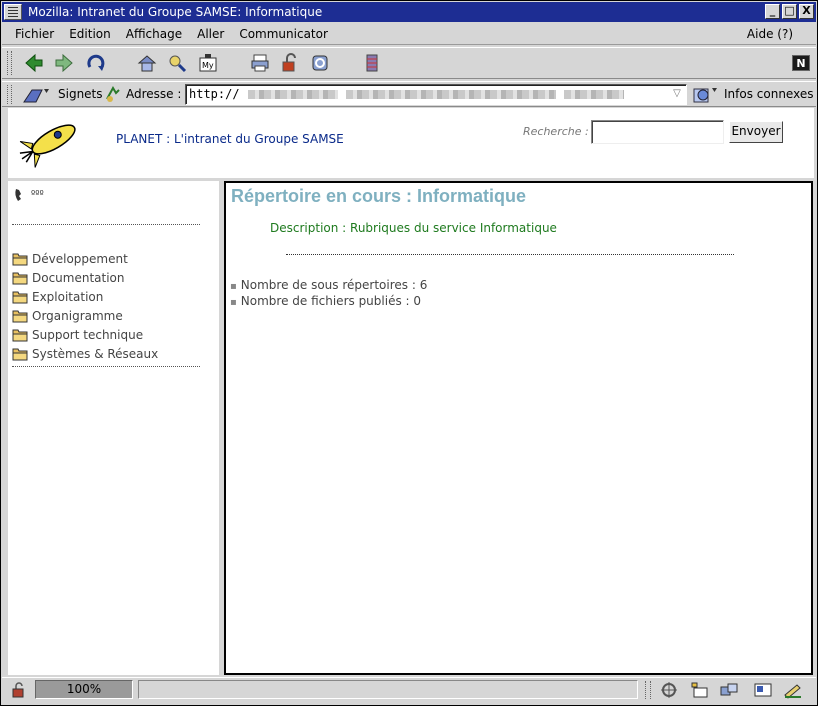 The height and width of the screenshot is (706, 818). I want to click on location-grip, so click(9, 94).